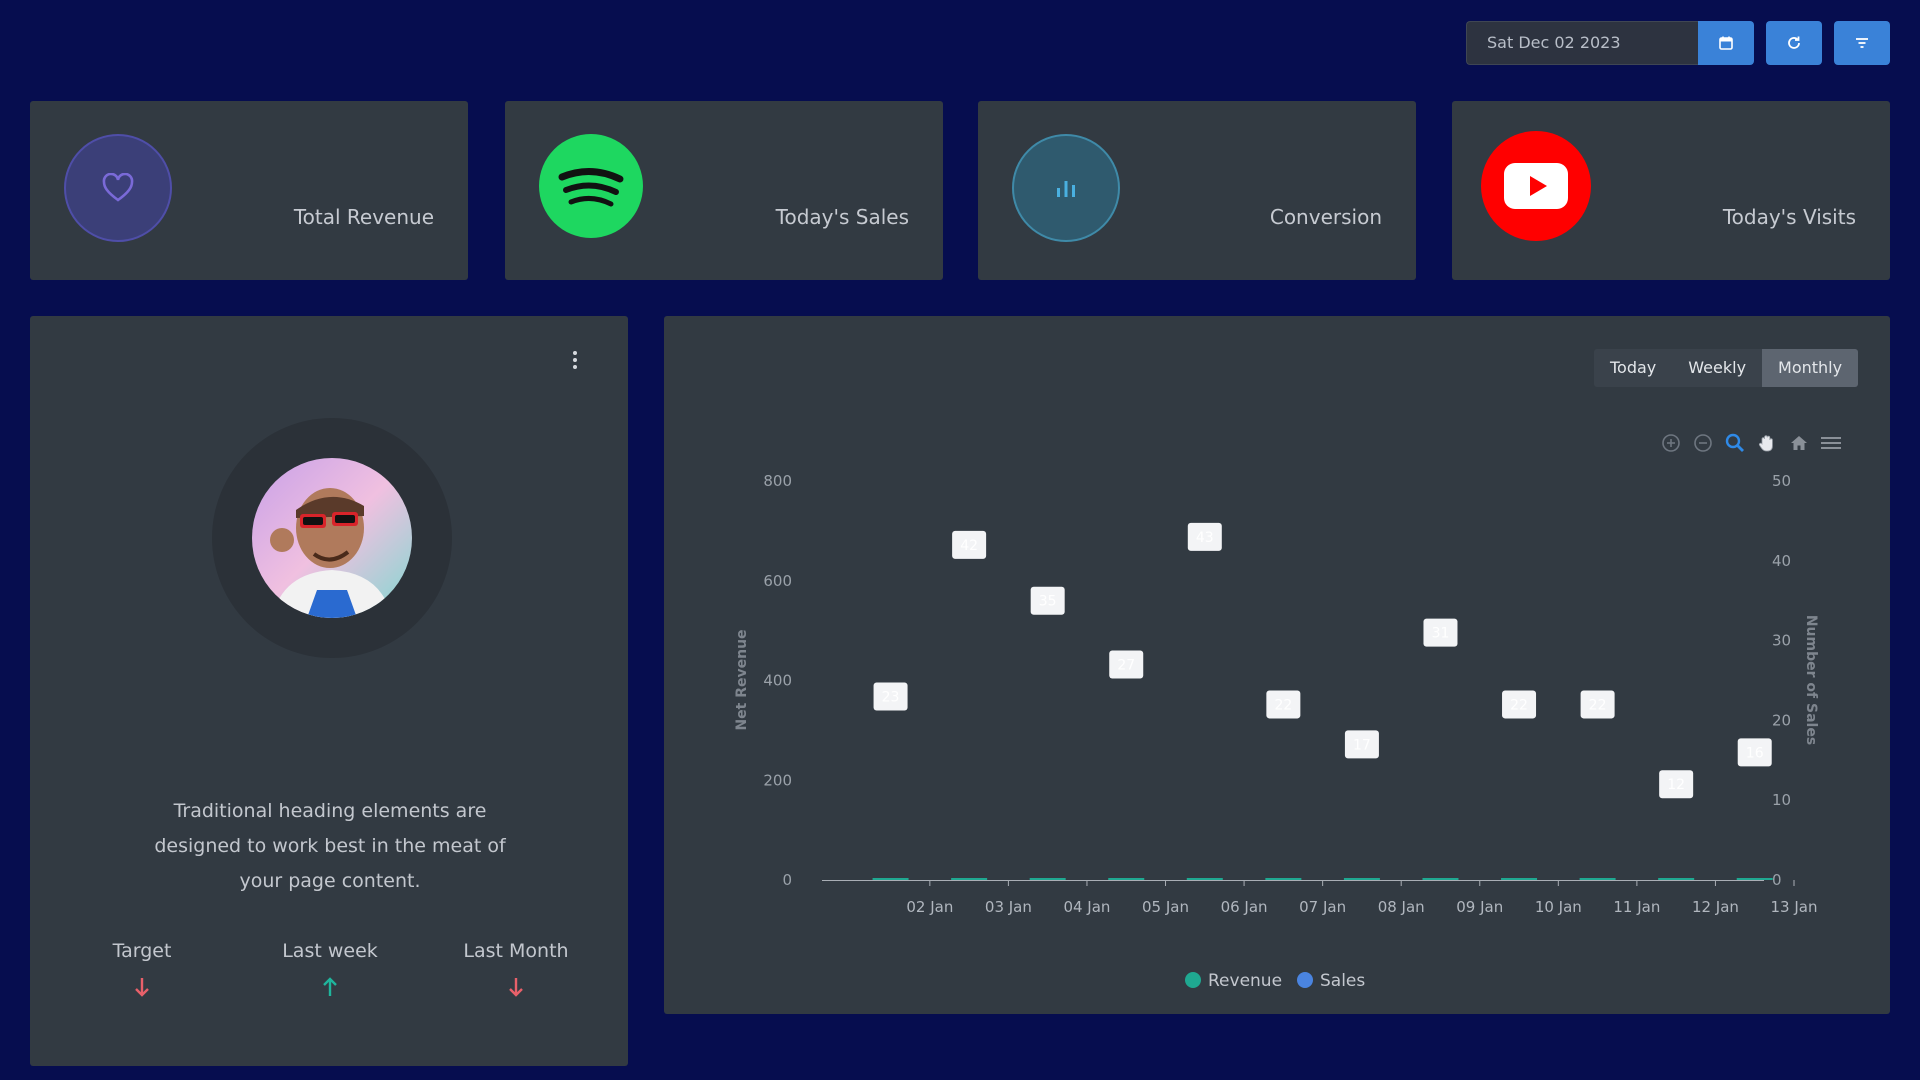 The height and width of the screenshot is (1080, 1920). What do you see at coordinates (1322, 660) in the screenshot?
I see `sales-series: 23 42 35 27 43 22 17 31 22 22 12 16` at bounding box center [1322, 660].